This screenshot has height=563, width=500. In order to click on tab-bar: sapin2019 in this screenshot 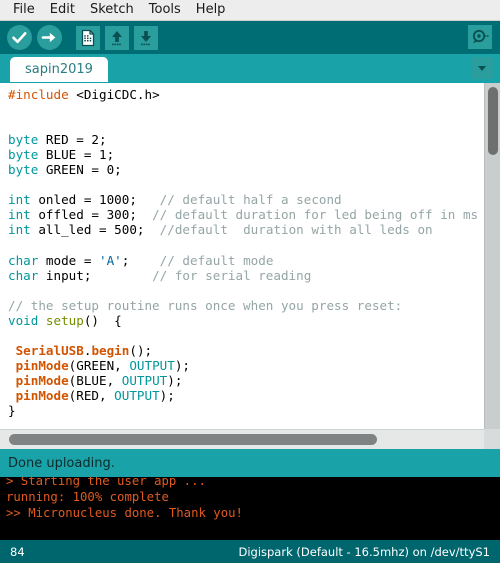, I will do `click(250, 68)`.